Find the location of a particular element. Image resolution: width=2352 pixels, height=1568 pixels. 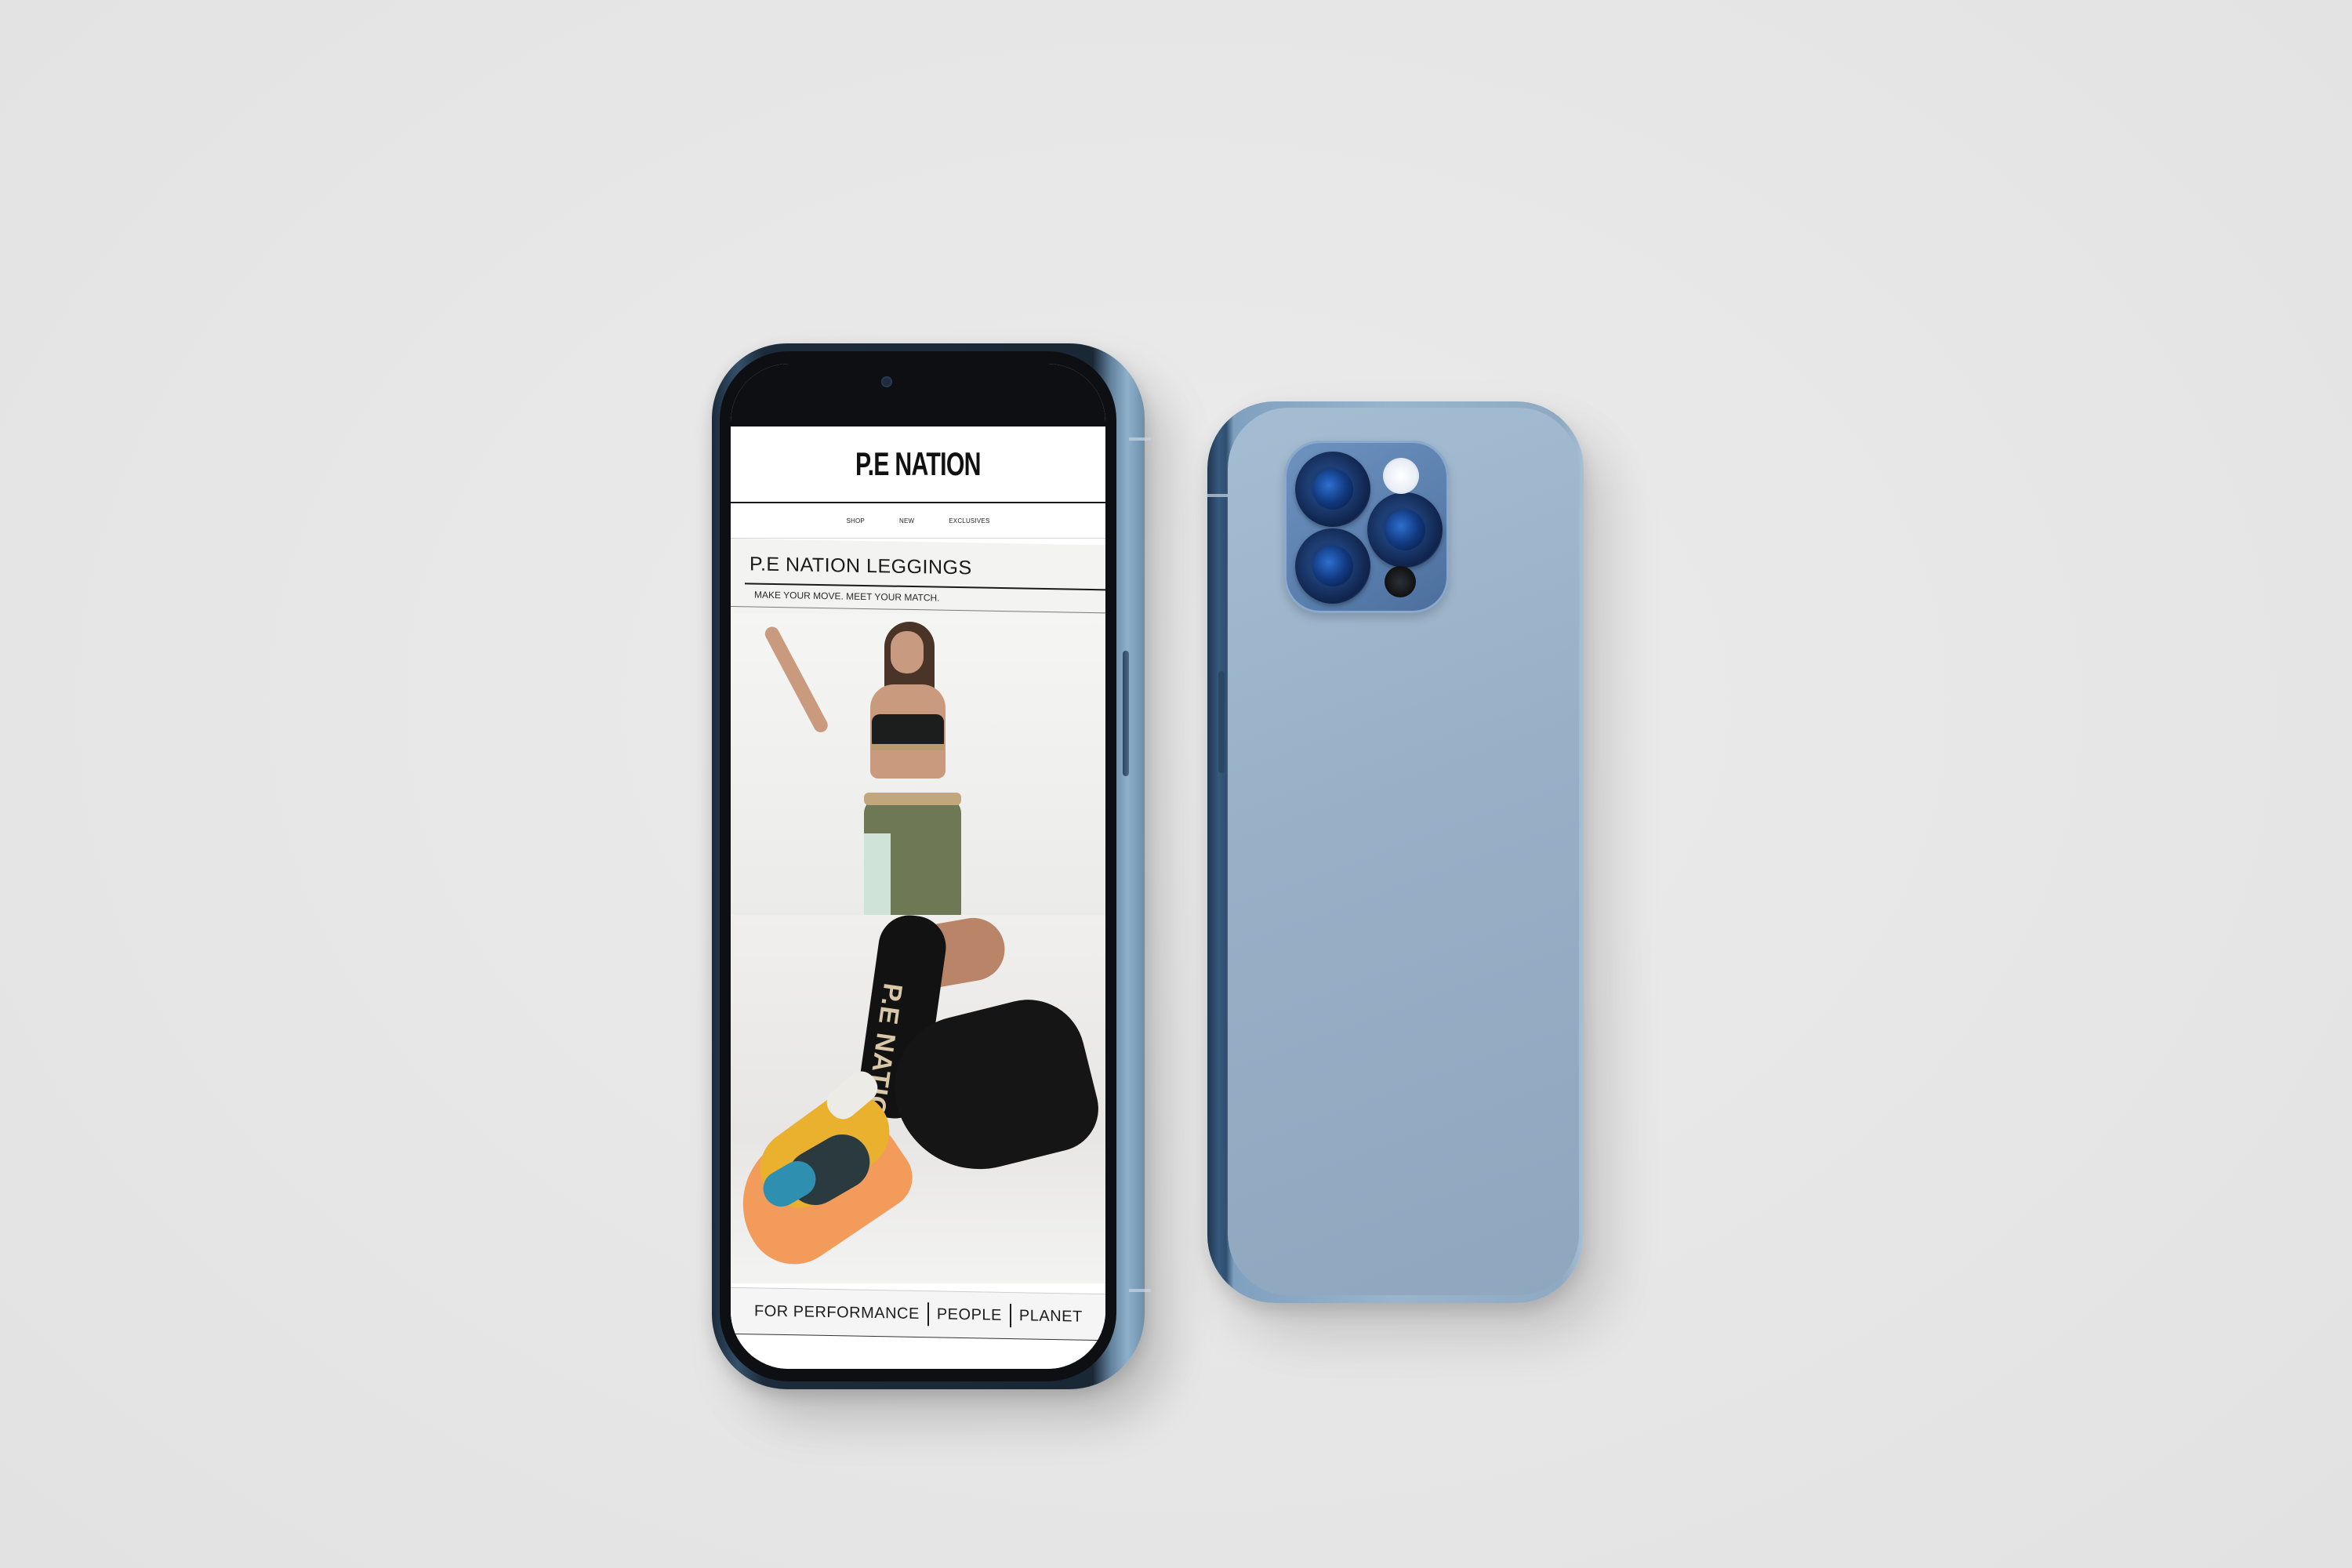

hero-title: P.E NATION LEGGINGS is located at coordinates (861, 566).